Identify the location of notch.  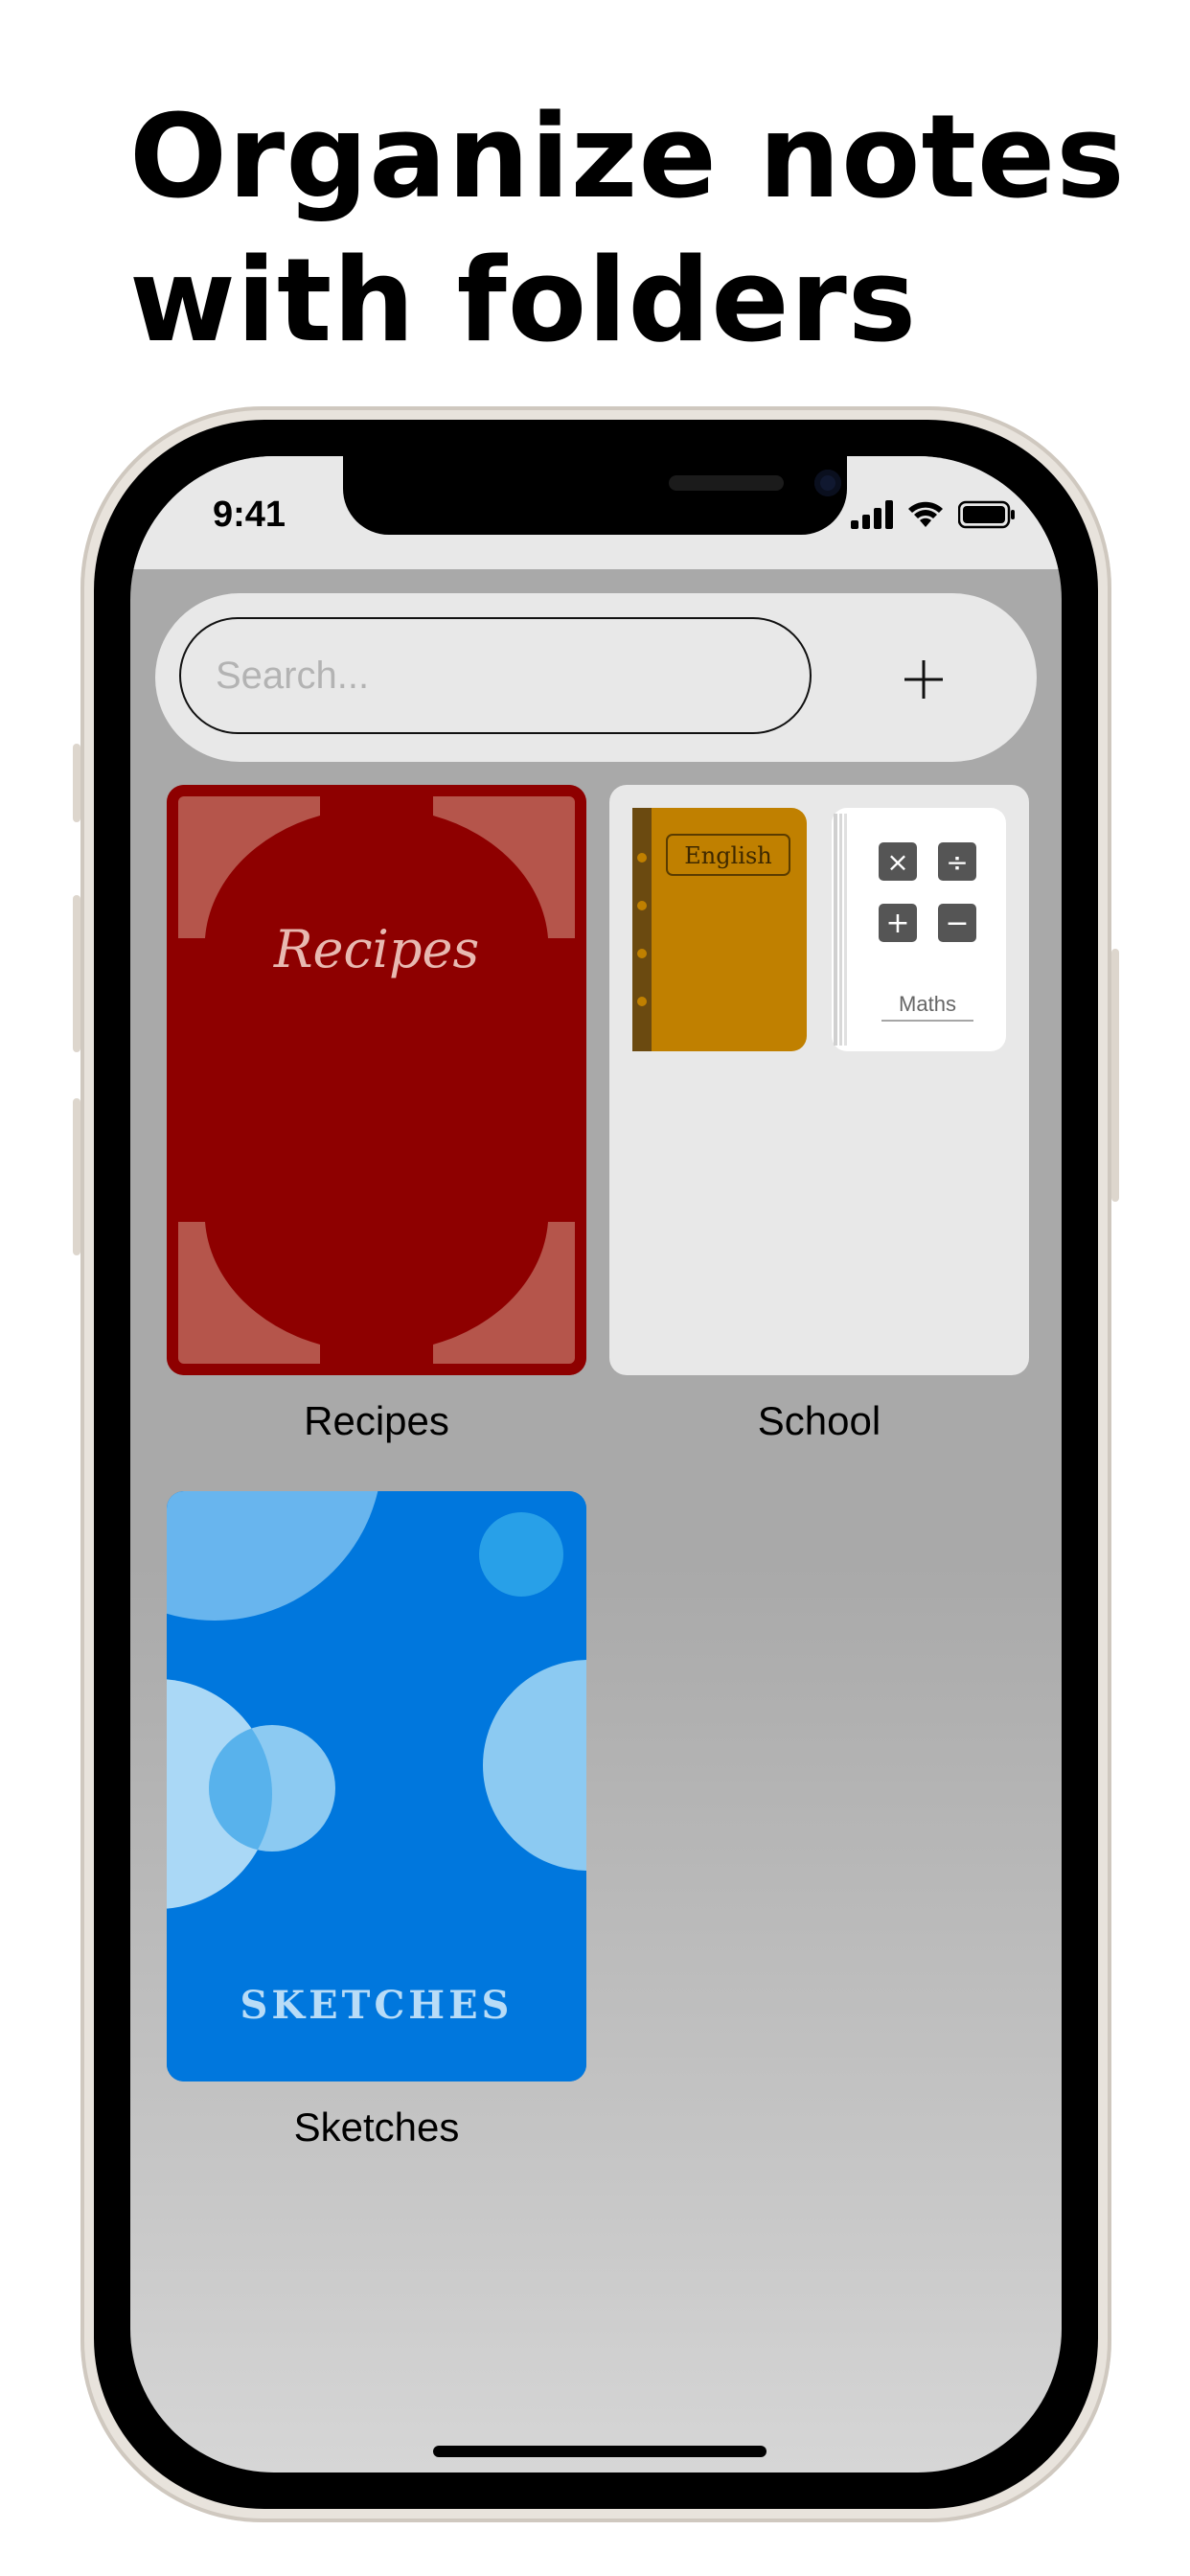
(595, 495).